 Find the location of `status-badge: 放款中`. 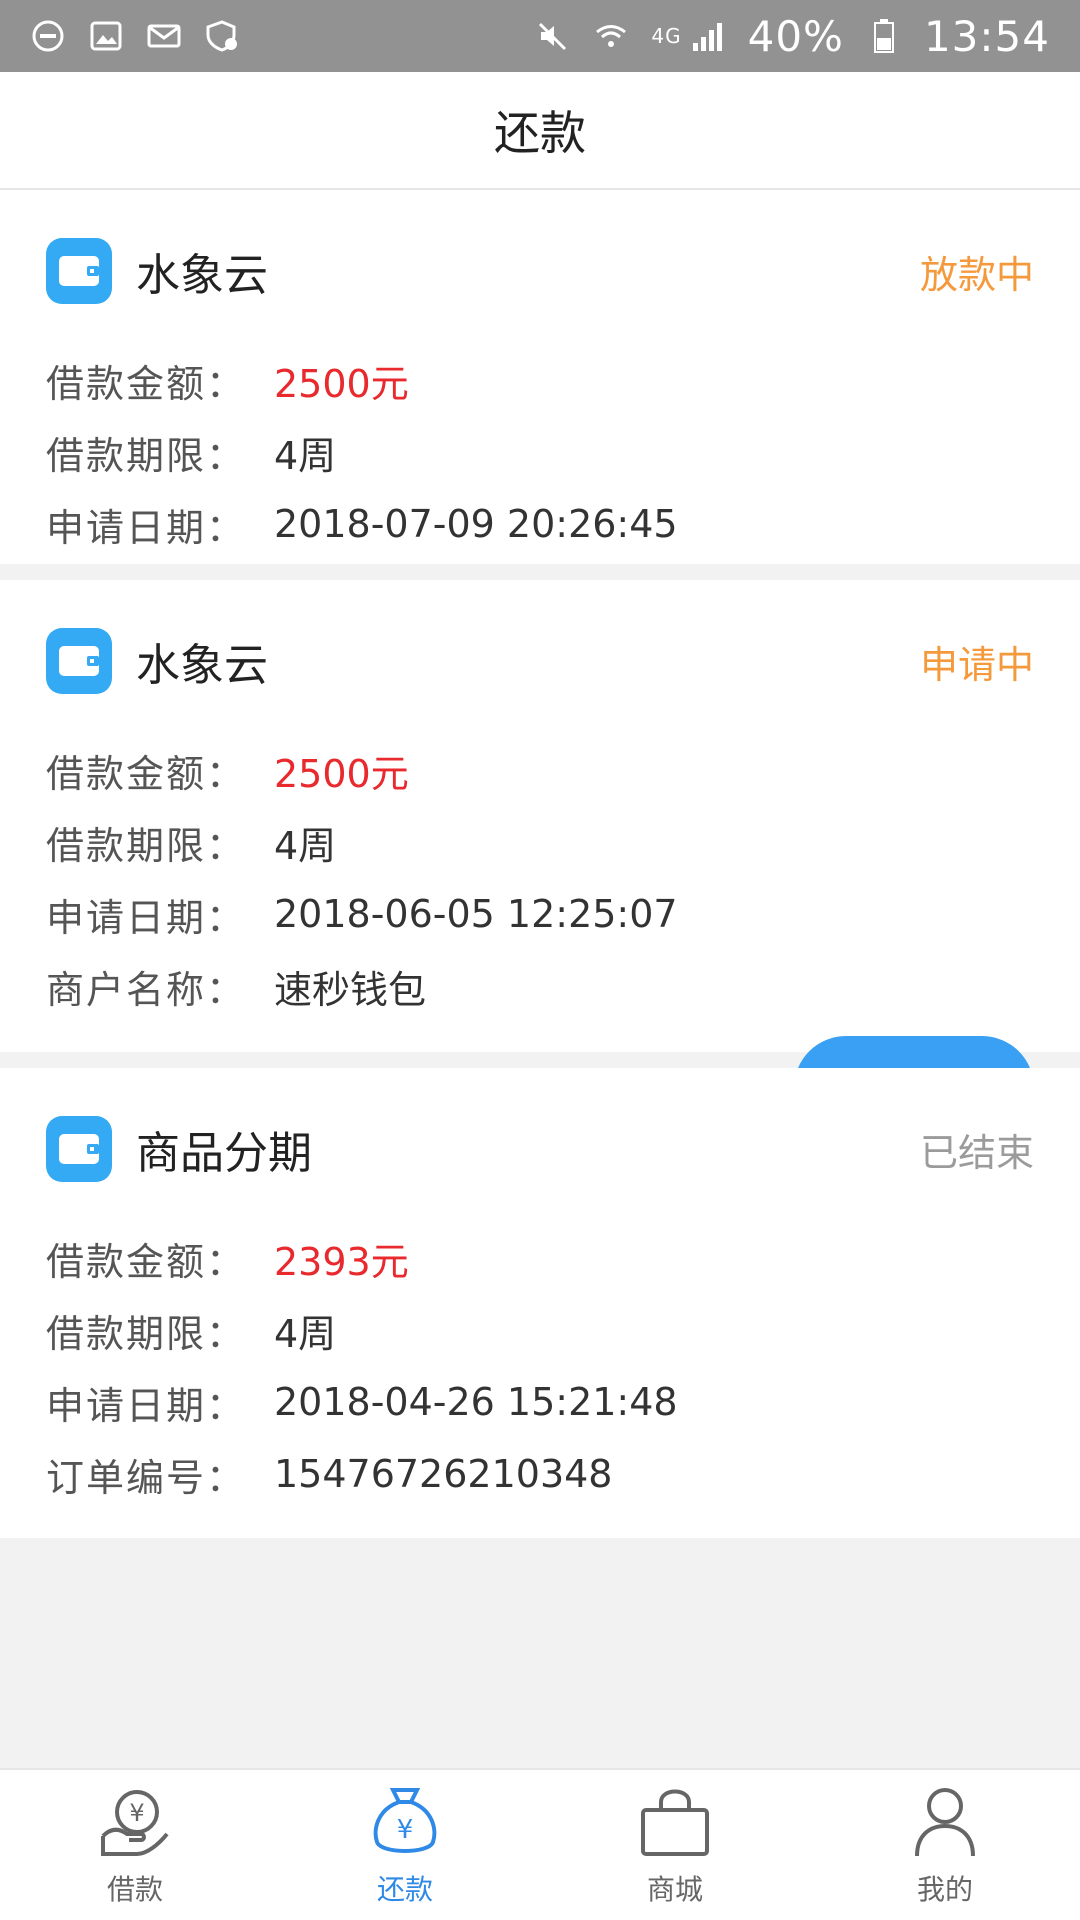

status-badge: 放款中 is located at coordinates (976, 274).